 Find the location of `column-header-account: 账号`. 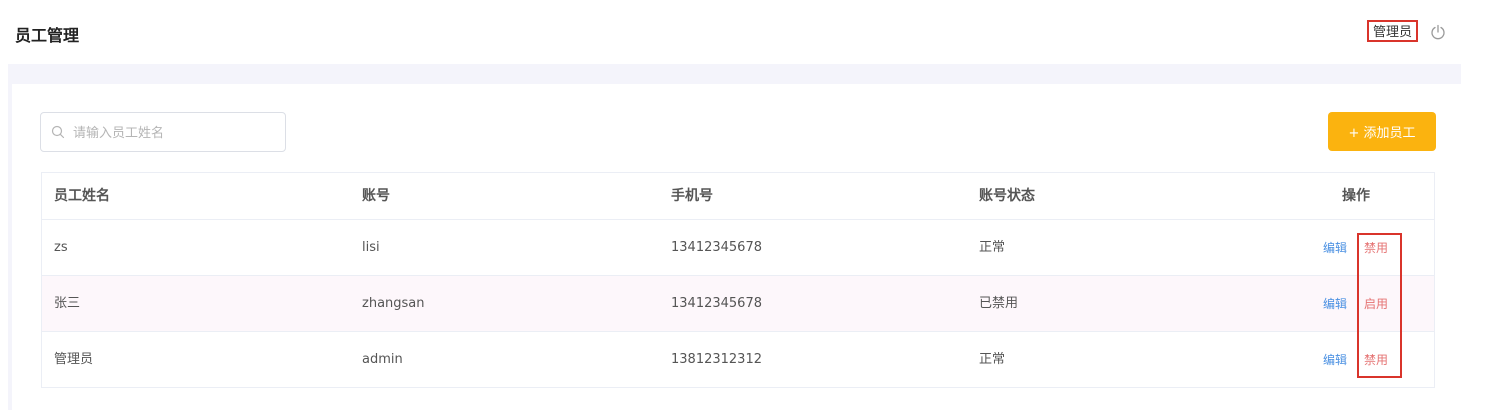

column-header-account: 账号 is located at coordinates (376, 196).